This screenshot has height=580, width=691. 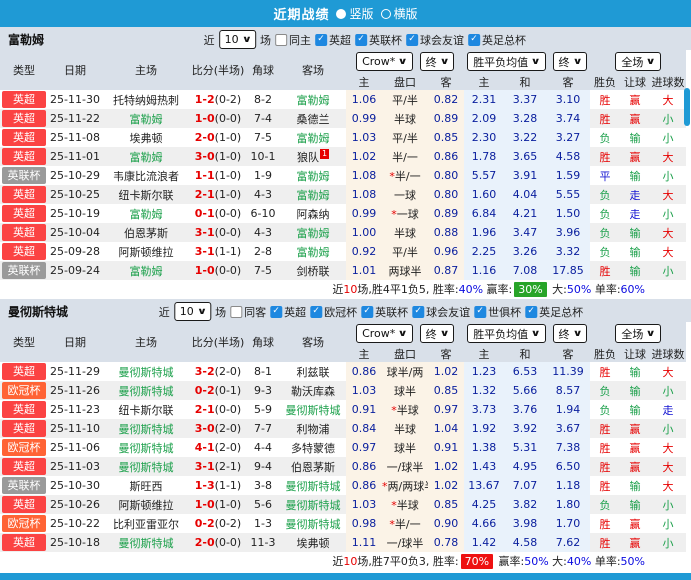 What do you see at coordinates (405, 371) in the screenshot?
I see `handicap-value: 球半/两` at bounding box center [405, 371].